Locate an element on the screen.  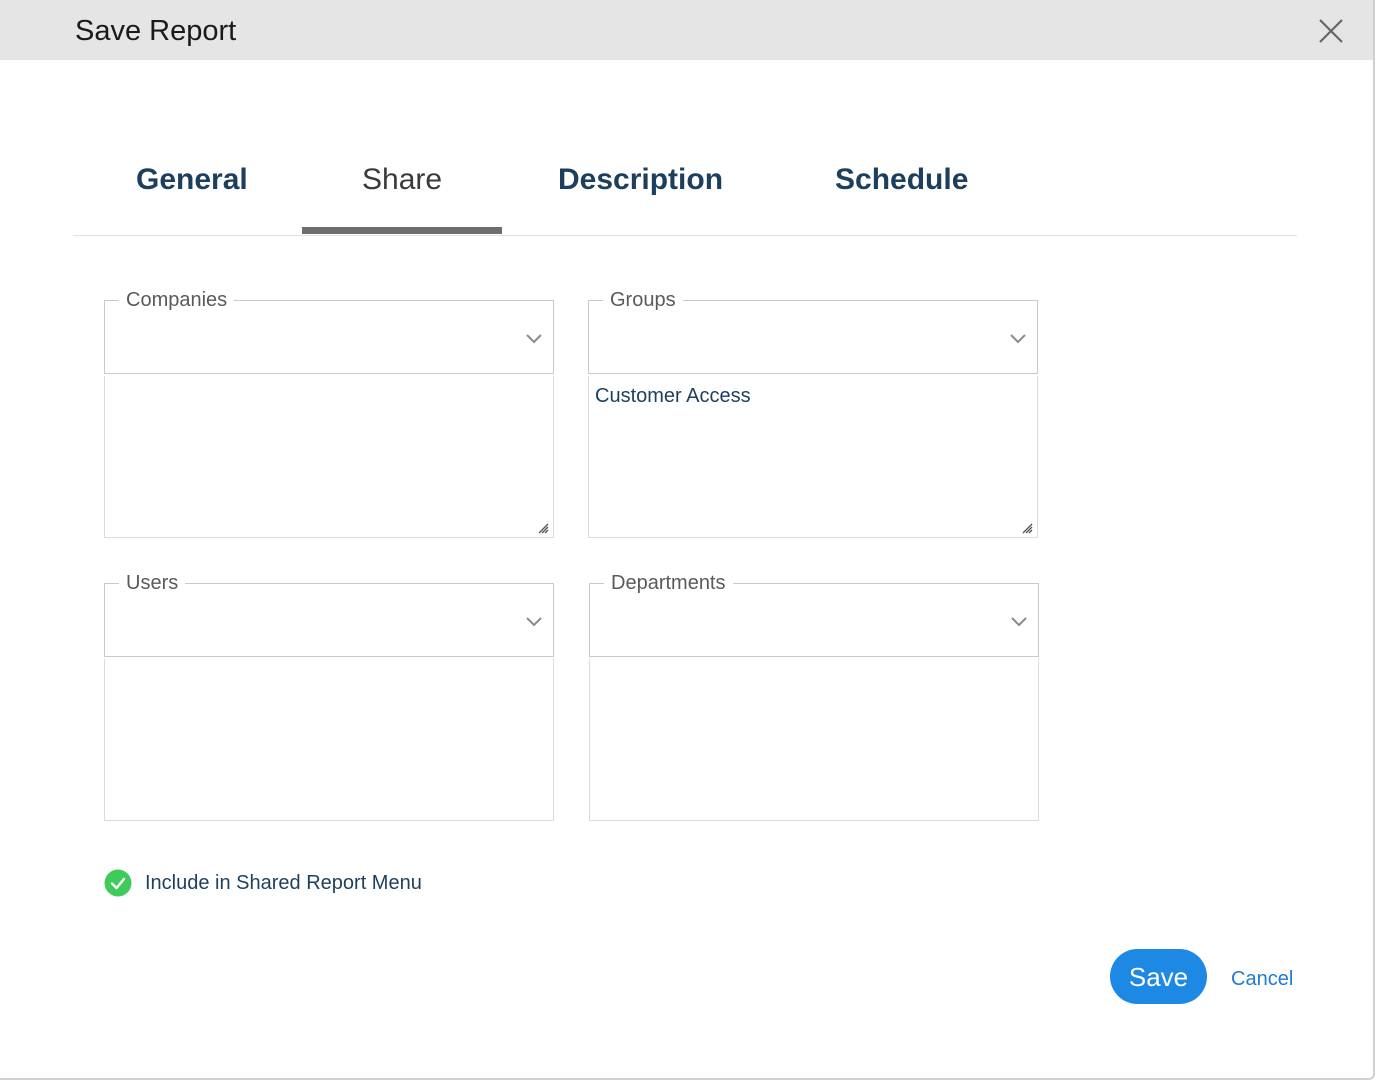
tab-description: Description is located at coordinates (640, 180).